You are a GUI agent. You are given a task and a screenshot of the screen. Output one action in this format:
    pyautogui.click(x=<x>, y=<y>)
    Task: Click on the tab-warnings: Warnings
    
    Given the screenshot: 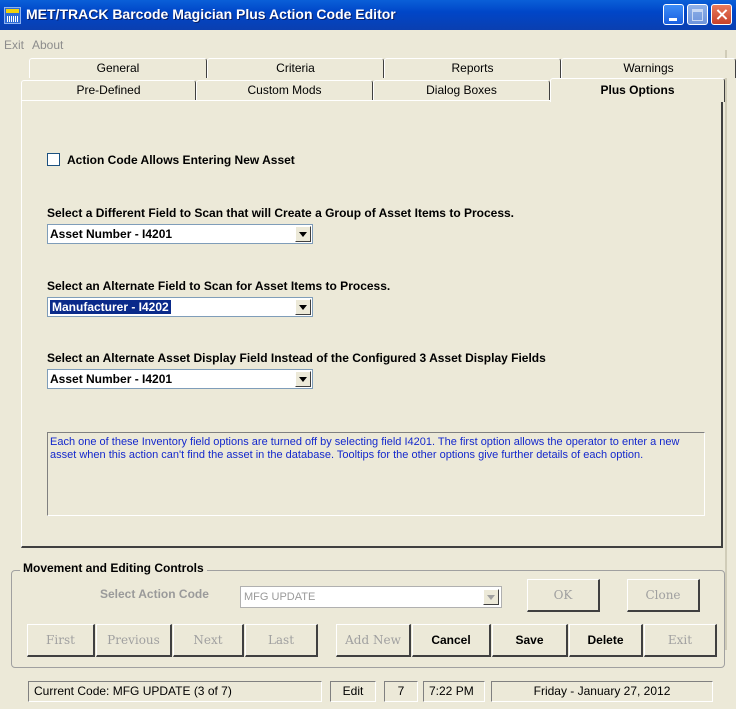 What is the action you would take?
    pyautogui.click(x=648, y=68)
    